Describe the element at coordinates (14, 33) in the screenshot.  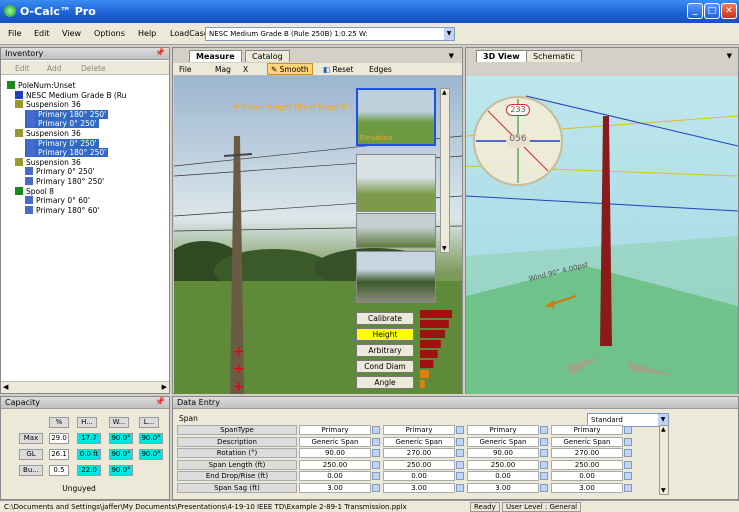
I see `menu-file: File` at that location.